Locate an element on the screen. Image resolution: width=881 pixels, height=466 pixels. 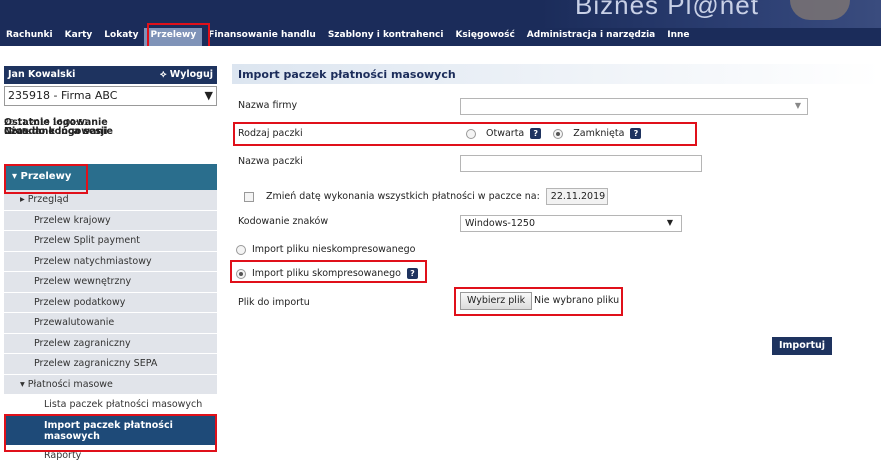
sidebar-item-split-payment: Przelew Split payment is located at coordinates (110, 241).